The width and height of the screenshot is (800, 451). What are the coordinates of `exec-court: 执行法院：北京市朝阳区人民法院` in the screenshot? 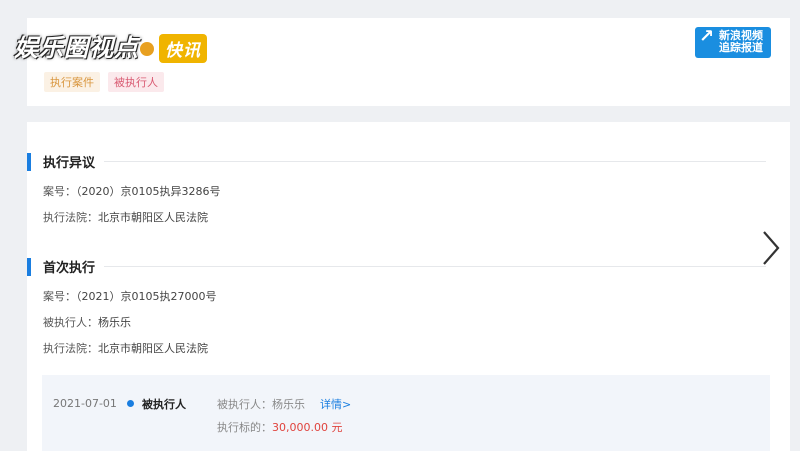 It's located at (125, 348).